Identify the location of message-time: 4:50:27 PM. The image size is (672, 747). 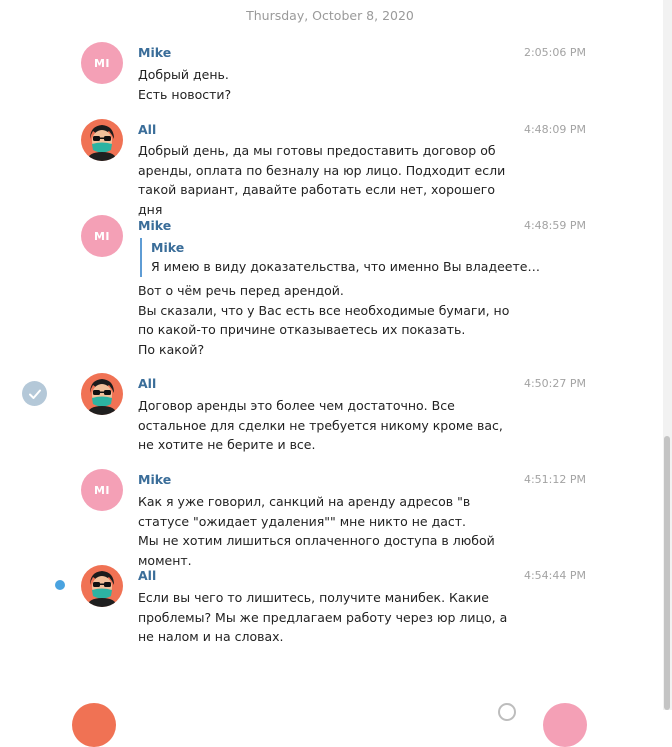
(554, 383).